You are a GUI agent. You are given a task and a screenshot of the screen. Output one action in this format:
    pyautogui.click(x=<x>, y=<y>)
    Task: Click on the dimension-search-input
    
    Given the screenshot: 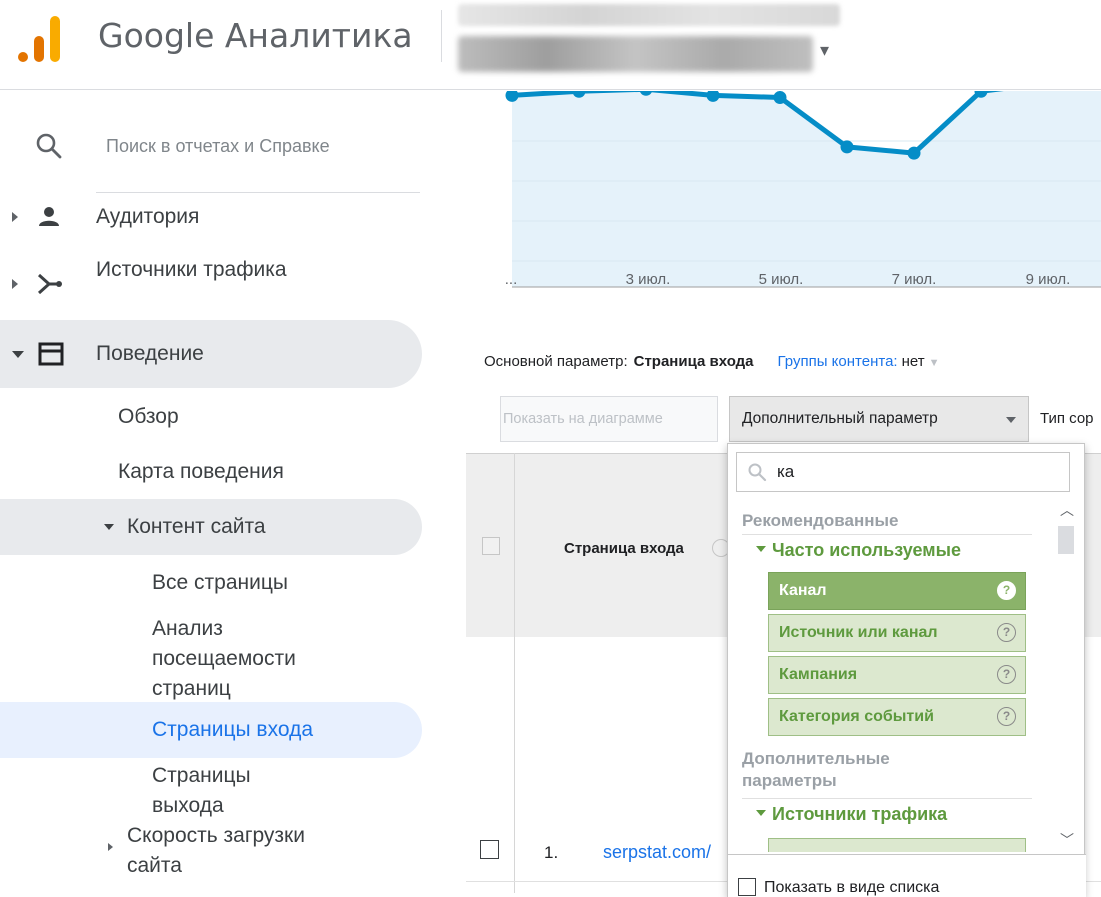 What is the action you would take?
    pyautogui.click(x=917, y=472)
    